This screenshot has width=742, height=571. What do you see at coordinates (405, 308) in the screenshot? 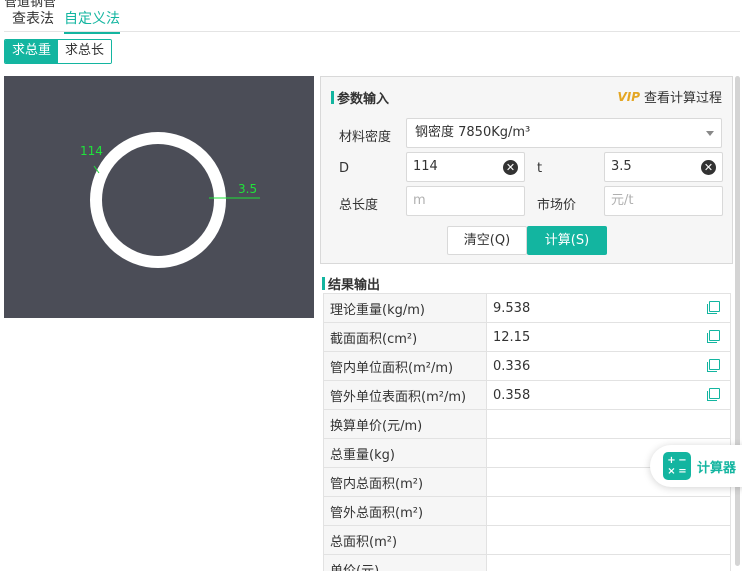
I see `result-label: 理论重量(kg/m)` at bounding box center [405, 308].